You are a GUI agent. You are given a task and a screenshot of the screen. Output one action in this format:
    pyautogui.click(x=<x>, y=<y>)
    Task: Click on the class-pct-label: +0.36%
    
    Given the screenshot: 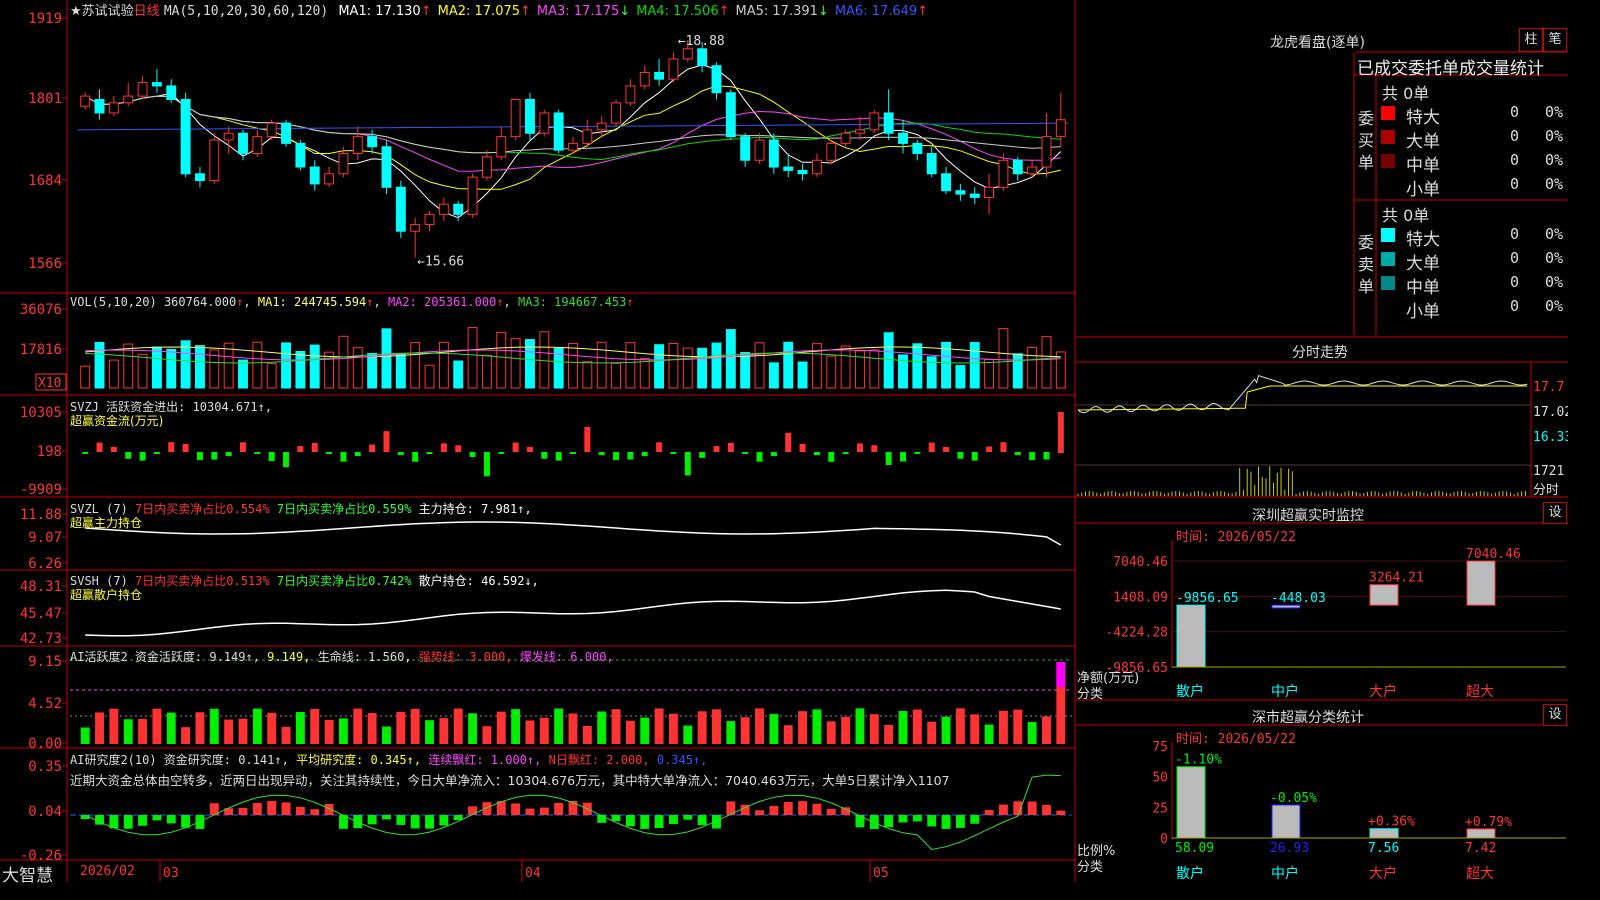 What is the action you would take?
    pyautogui.click(x=1391, y=822)
    